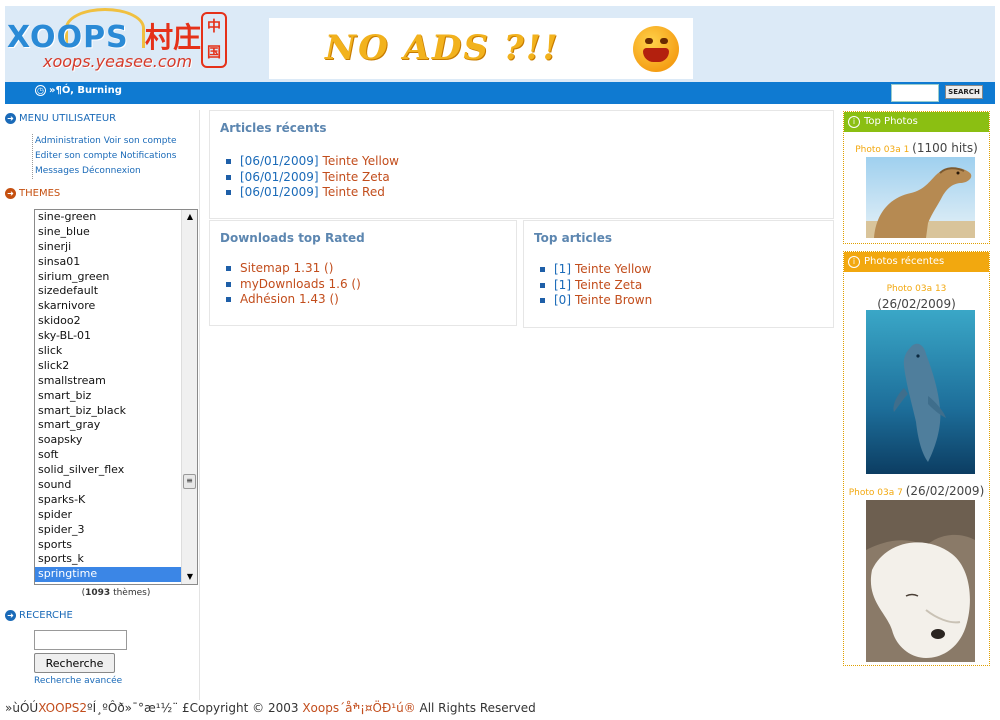 This screenshot has width=1000, height=720. I want to click on advanced-search-link: Recherche avancée, so click(78, 681).